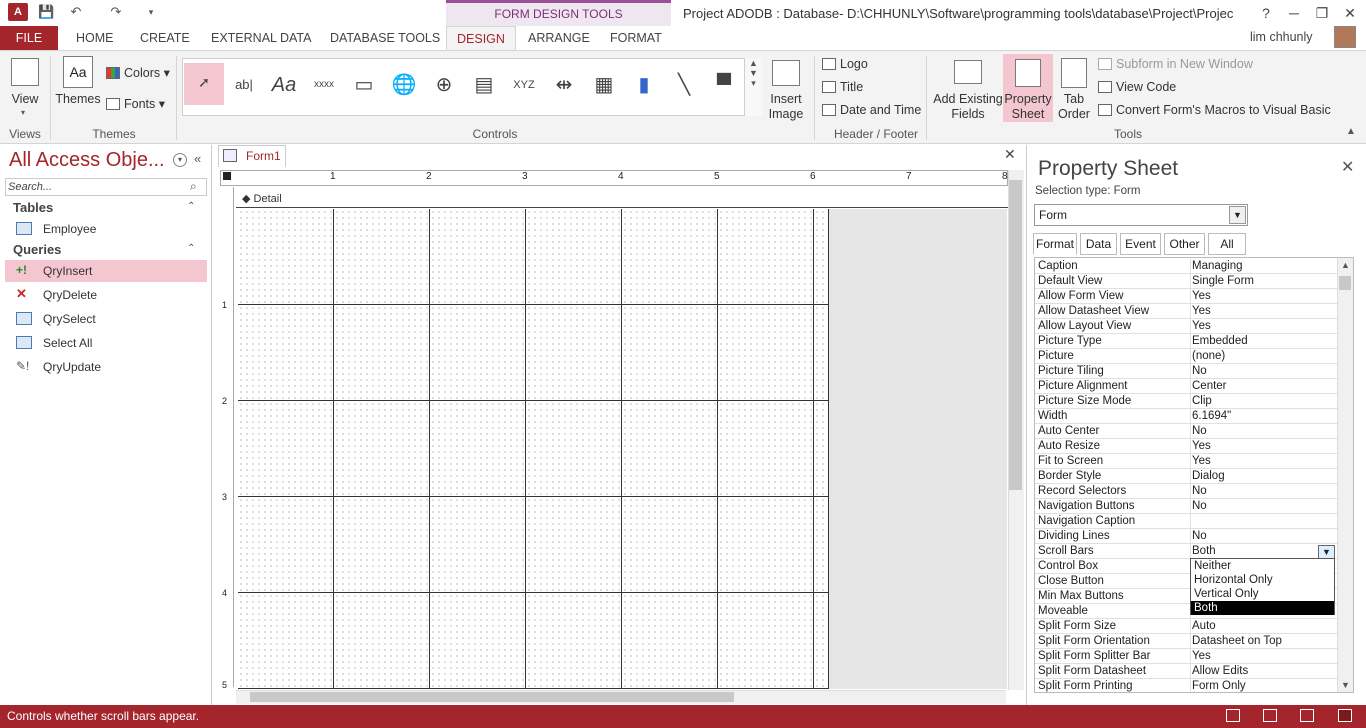  Describe the element at coordinates (1263, 626) in the screenshot. I see `property-value: Auto` at that location.